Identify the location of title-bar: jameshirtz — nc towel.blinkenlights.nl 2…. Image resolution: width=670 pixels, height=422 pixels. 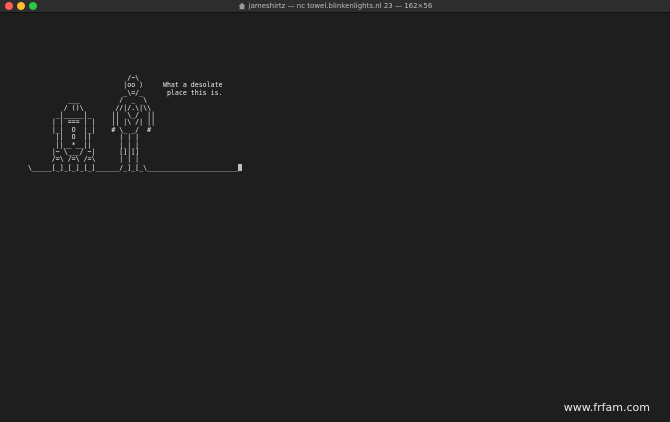
(335, 6).